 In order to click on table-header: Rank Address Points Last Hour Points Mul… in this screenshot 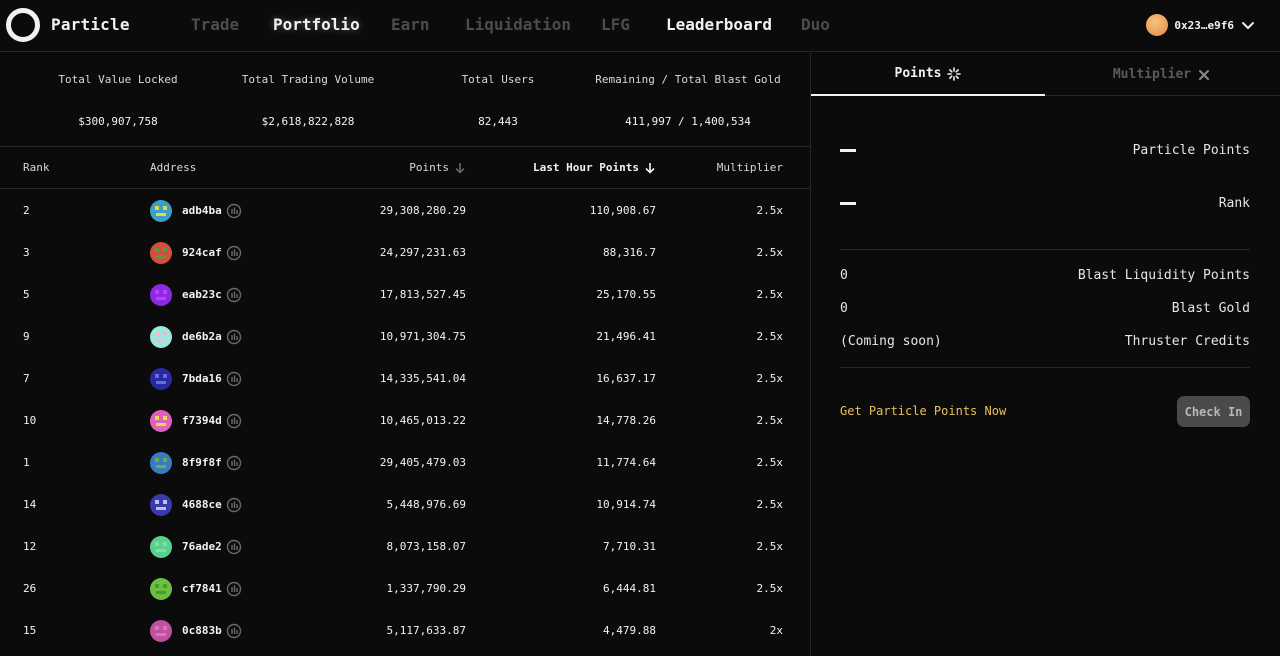, I will do `click(405, 168)`.